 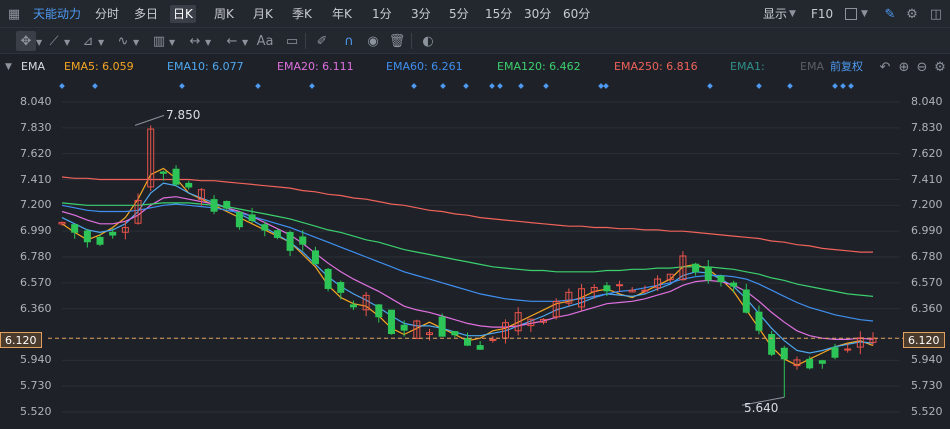 What do you see at coordinates (101, 42) in the screenshot?
I see `ray-dropdown-icon: ▼` at bounding box center [101, 42].